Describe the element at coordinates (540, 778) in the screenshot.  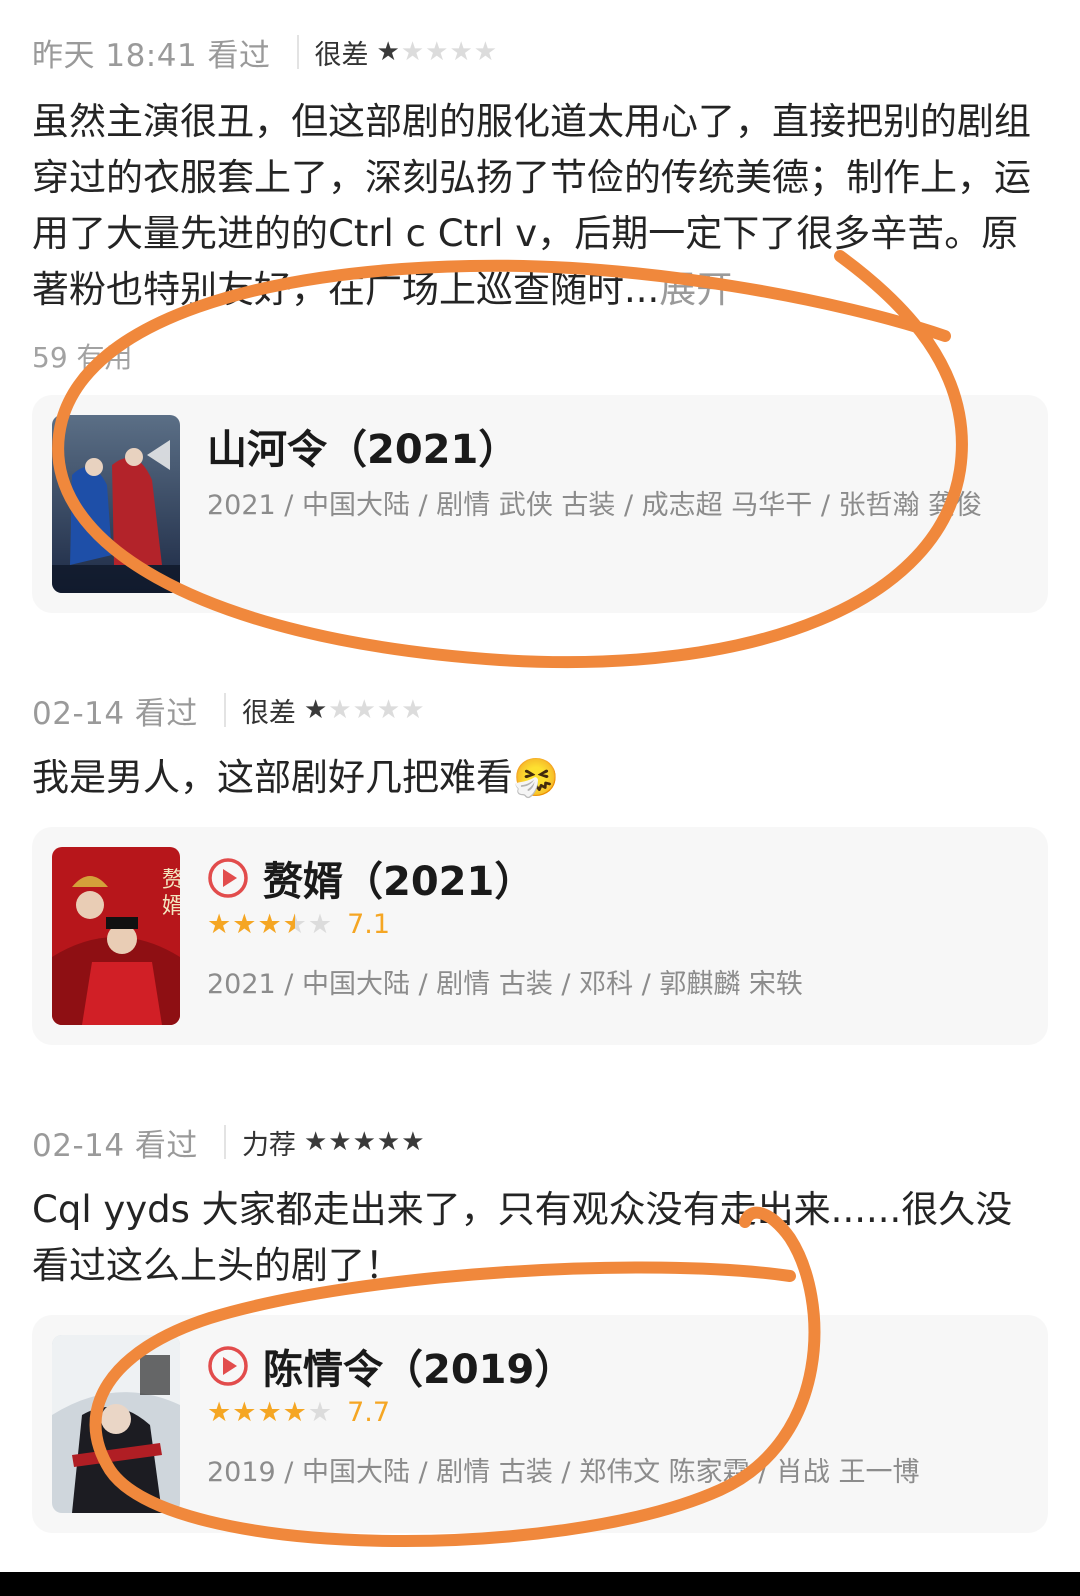
I see `review-text: 我是男人，这部剧好几把难看🤧` at that location.